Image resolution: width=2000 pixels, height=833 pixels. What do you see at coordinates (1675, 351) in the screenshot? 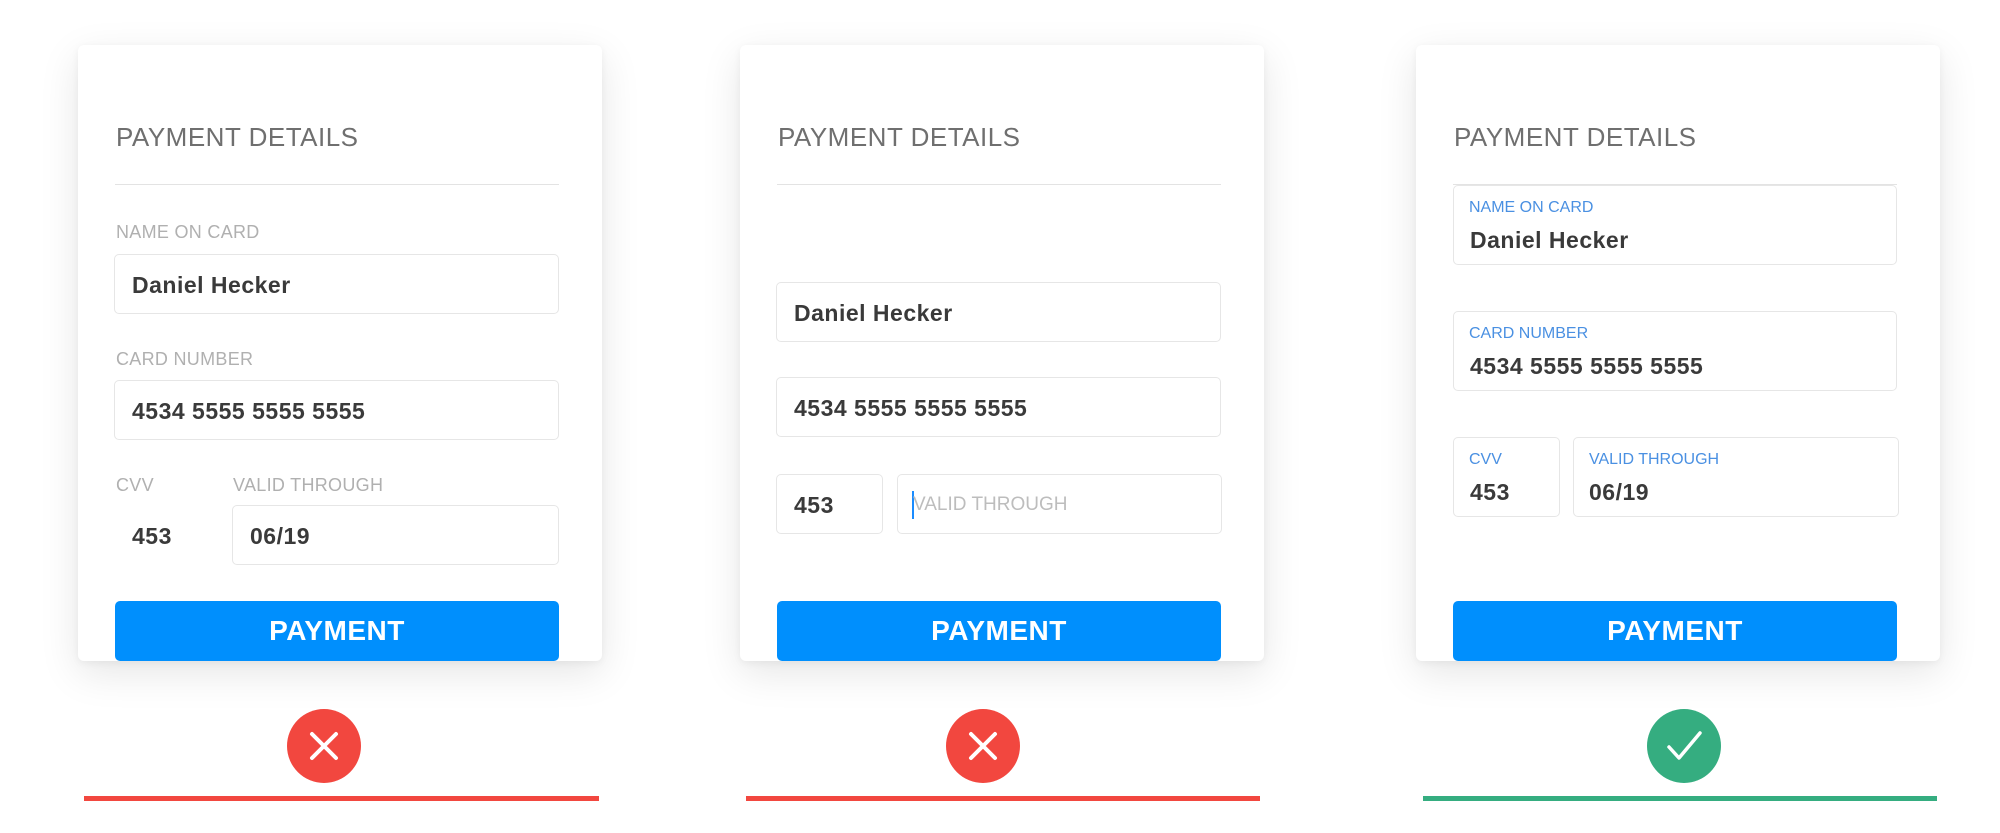
I see `card-number-input: CARD NUMBER 4534 5555 5555 5555` at bounding box center [1675, 351].